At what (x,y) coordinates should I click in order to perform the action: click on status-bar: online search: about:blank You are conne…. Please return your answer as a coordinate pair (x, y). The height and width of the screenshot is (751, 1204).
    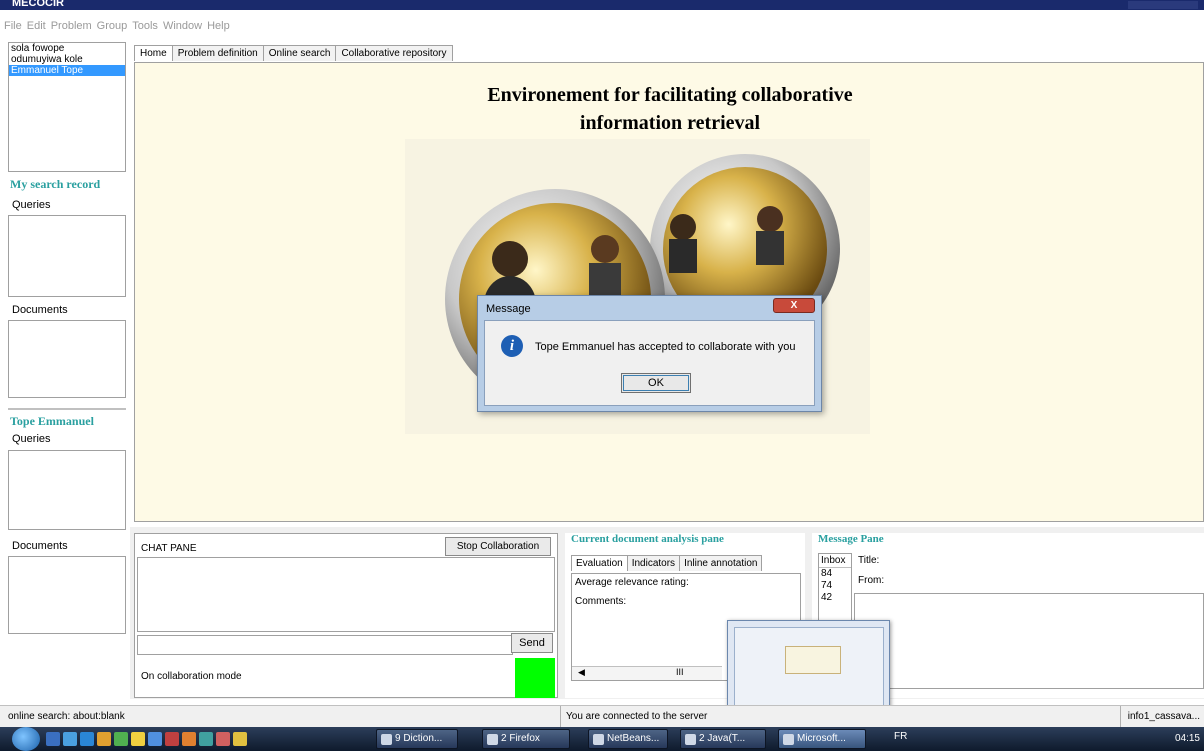
    Looking at the image, I should click on (602, 716).